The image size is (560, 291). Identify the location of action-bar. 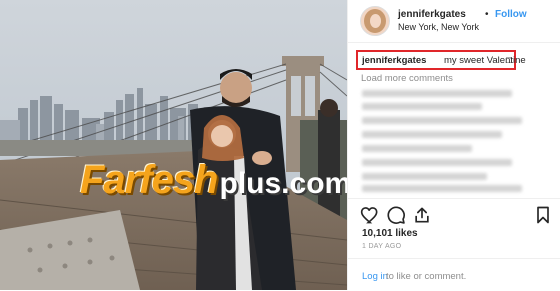
(454, 213).